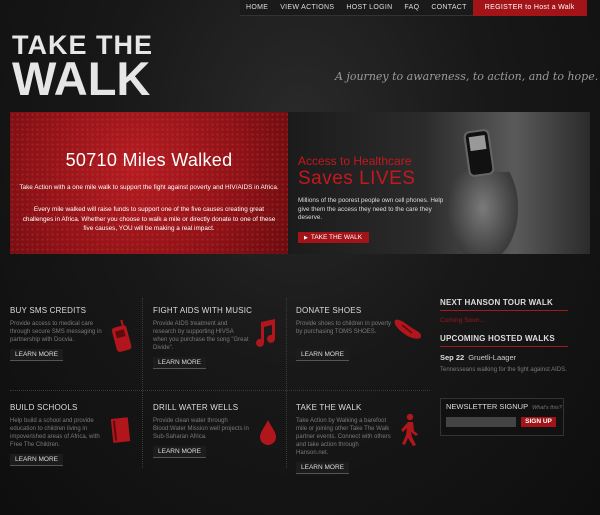 The height and width of the screenshot is (515, 600). Describe the element at coordinates (121, 336) in the screenshot. I see `cell-phone-icon` at that location.